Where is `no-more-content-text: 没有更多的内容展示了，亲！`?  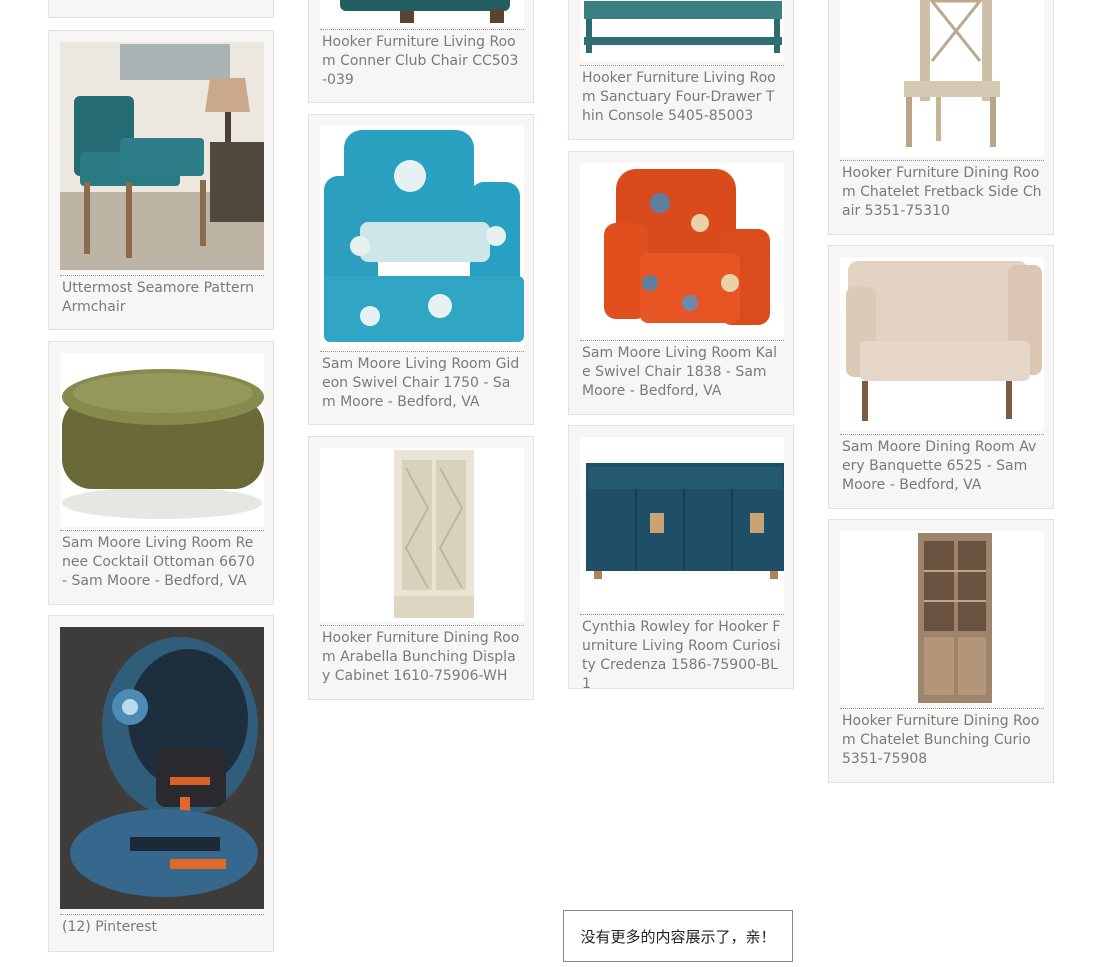
no-more-content-text: 没有更多的内容展示了，亲！ is located at coordinates (678, 936).